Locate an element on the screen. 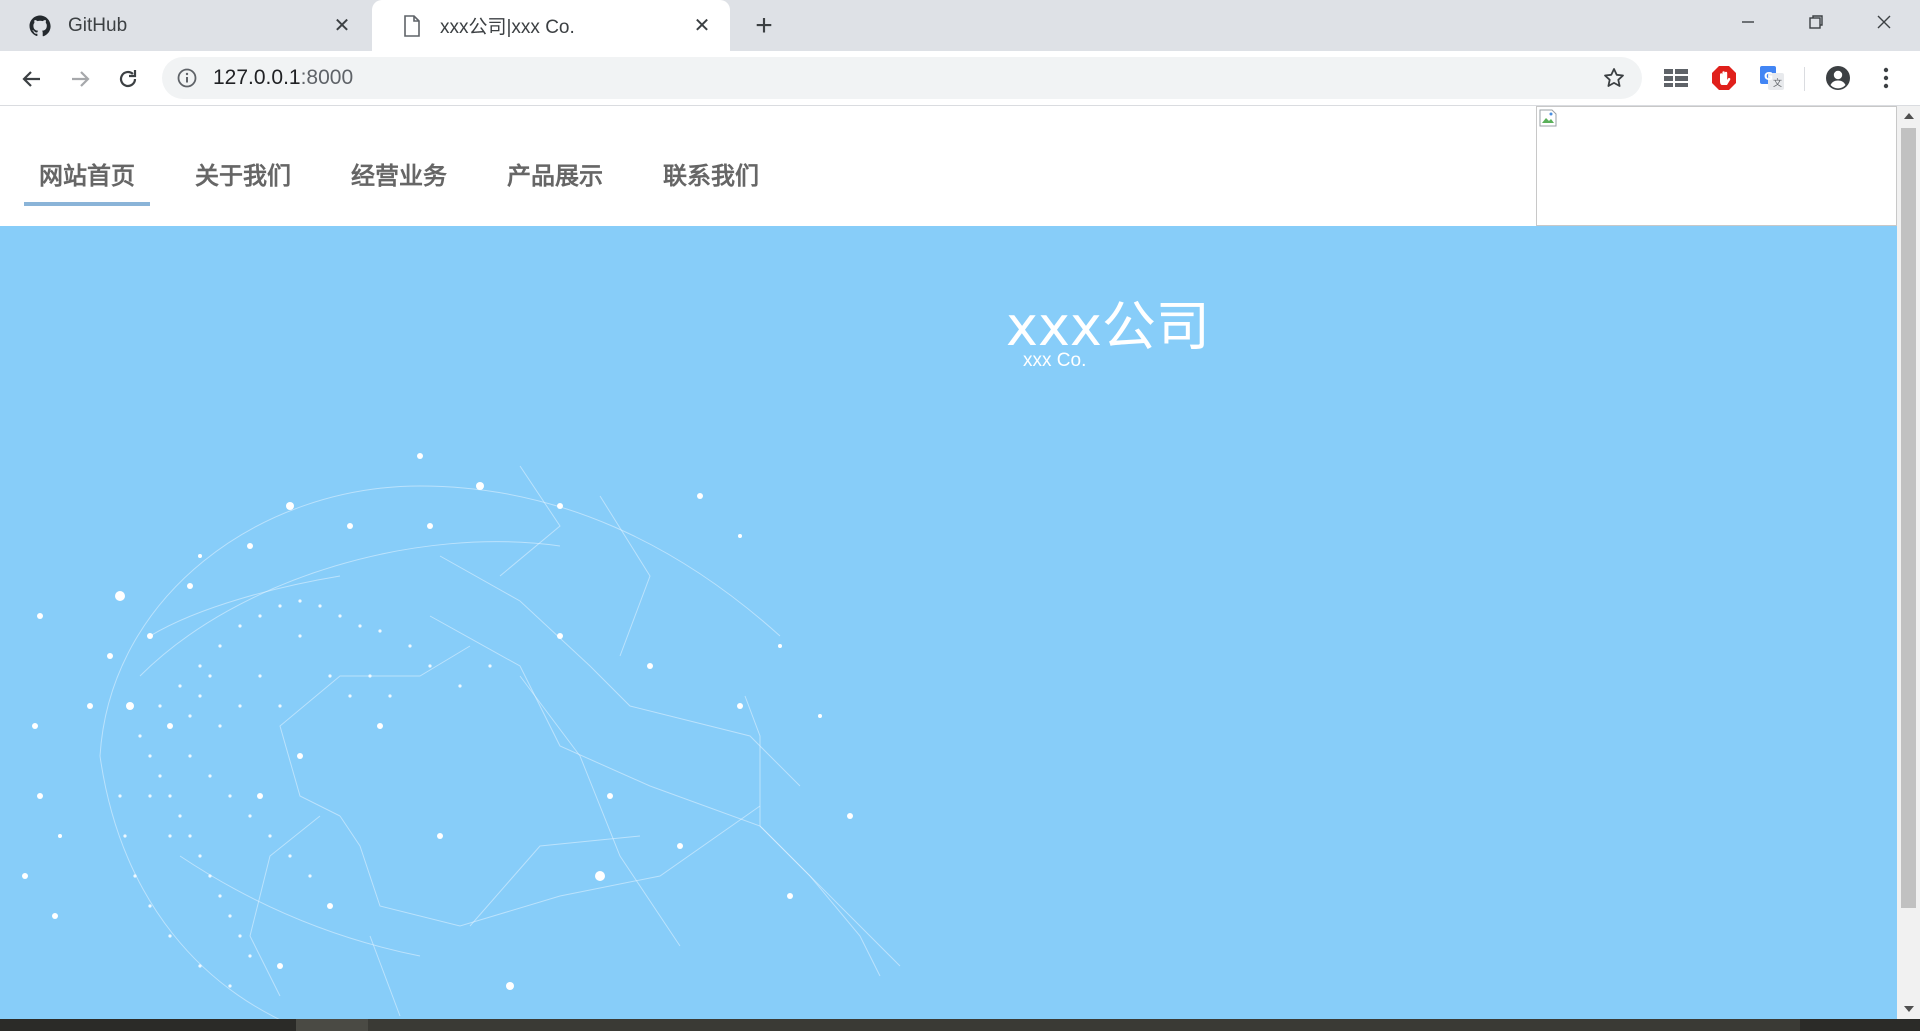 This screenshot has width=1920, height=1031. nav-item-label: 产品展示 is located at coordinates (555, 176).